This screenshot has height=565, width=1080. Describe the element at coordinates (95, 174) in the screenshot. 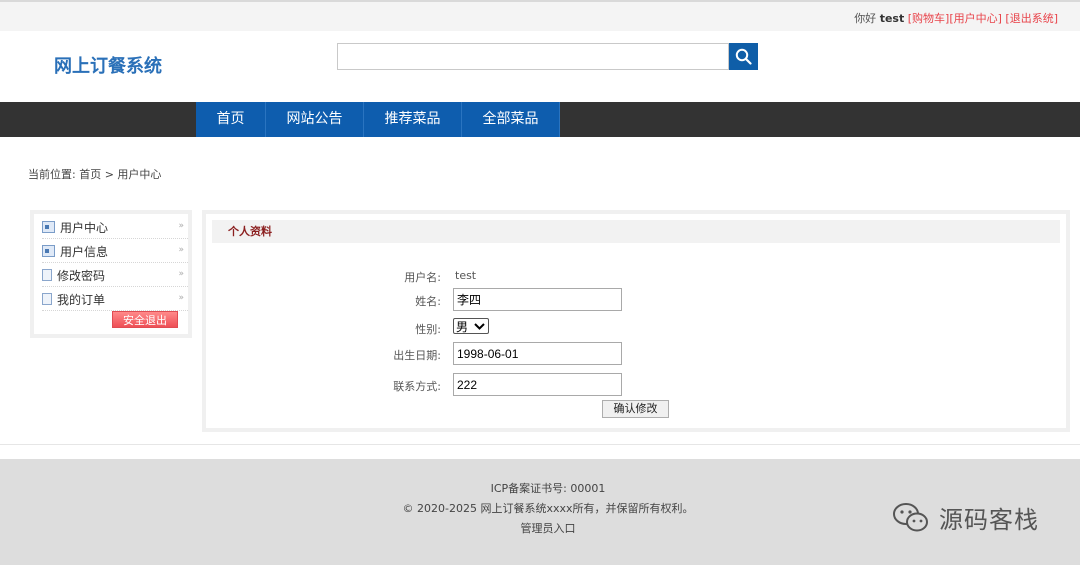

I see `breadcrumb: 当前位置: 首页 > 用户中心` at that location.